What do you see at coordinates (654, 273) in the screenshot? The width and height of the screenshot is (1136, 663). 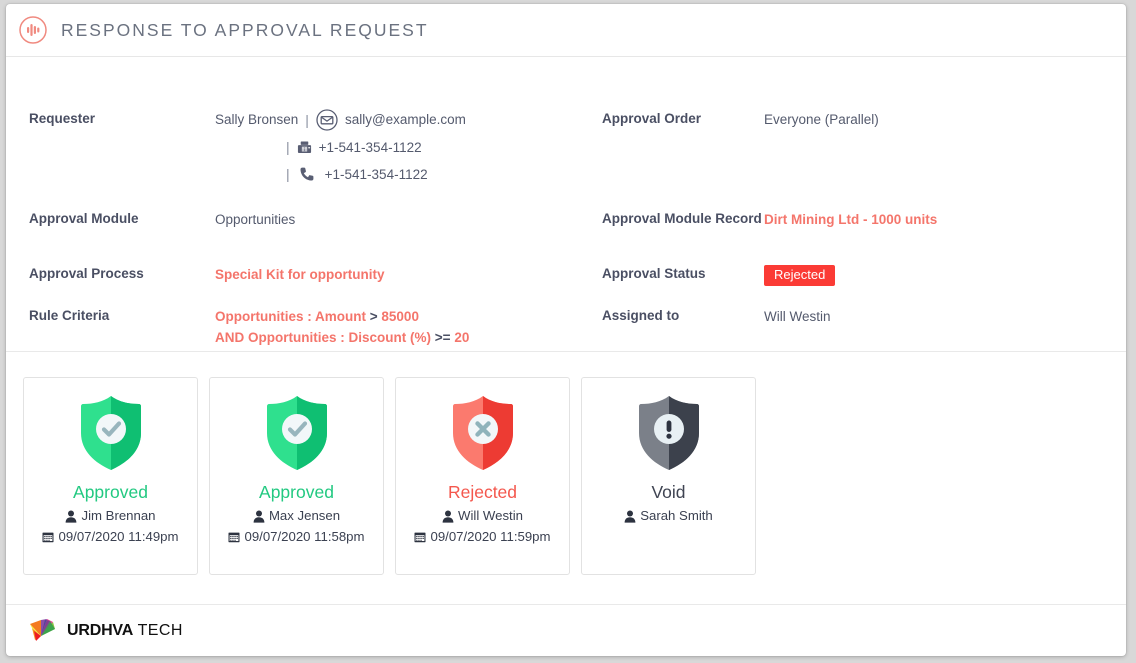 I see `field-label: Approval Status` at bounding box center [654, 273].